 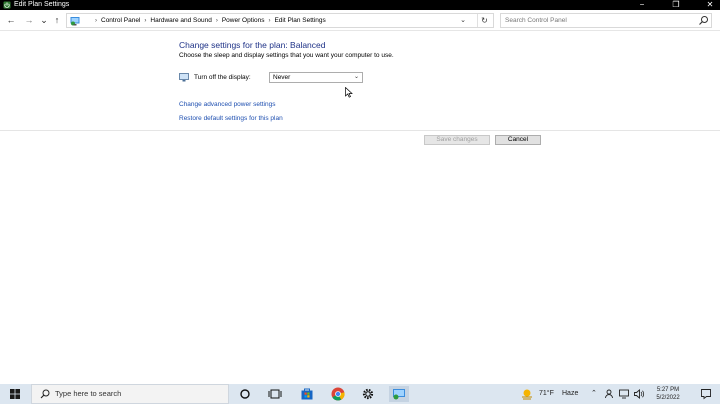 I want to click on network-icon, so click(x=624, y=394).